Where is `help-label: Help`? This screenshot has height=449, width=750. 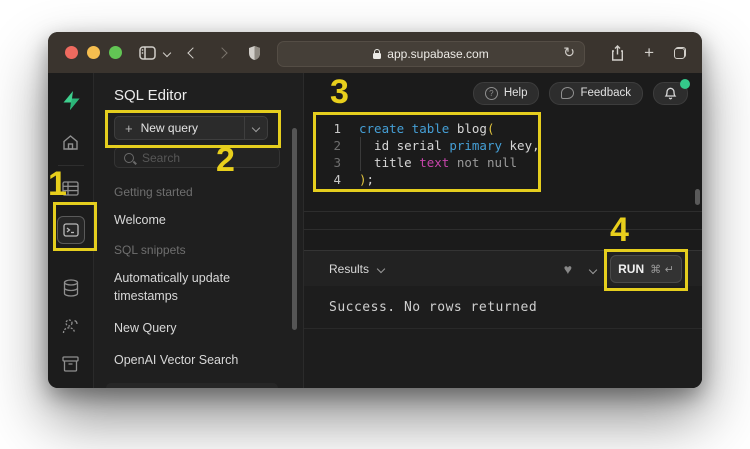 help-label: Help is located at coordinates (515, 93).